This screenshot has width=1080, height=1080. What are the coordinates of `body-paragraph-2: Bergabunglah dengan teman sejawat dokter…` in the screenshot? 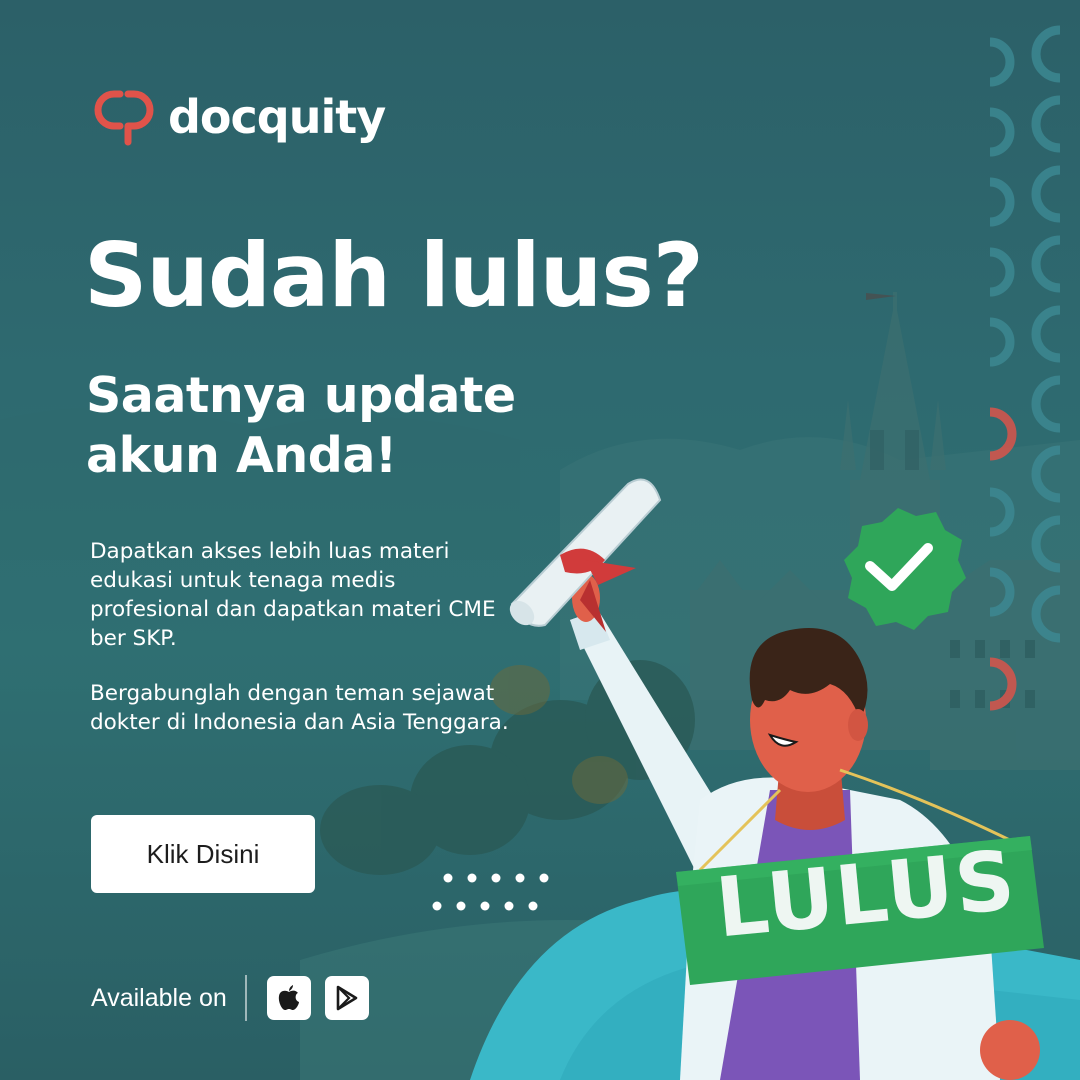 It's located at (299, 708).